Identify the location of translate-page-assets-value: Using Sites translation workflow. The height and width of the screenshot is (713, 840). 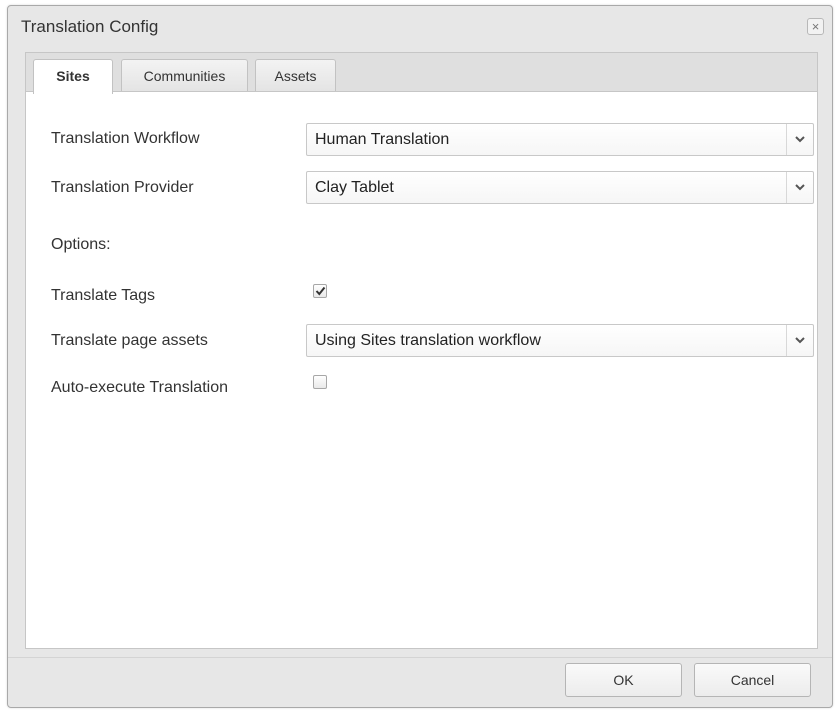
(428, 340).